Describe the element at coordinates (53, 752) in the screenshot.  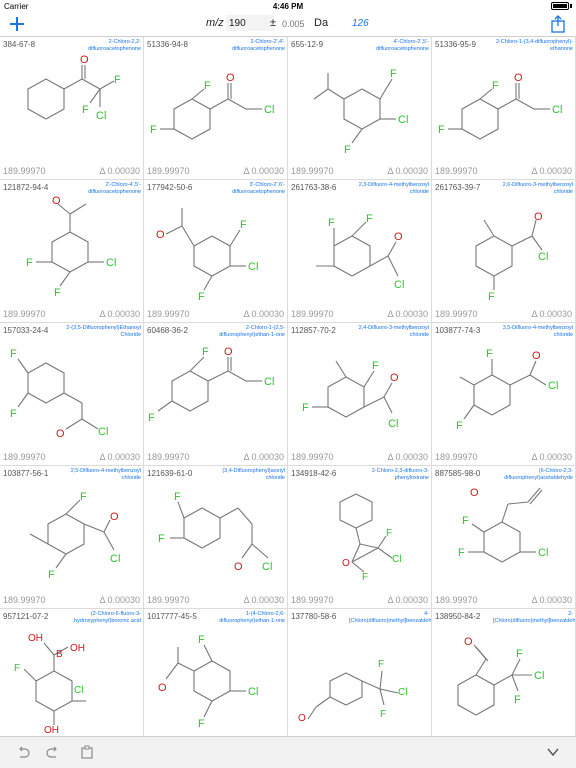
I see `redo-icon` at that location.